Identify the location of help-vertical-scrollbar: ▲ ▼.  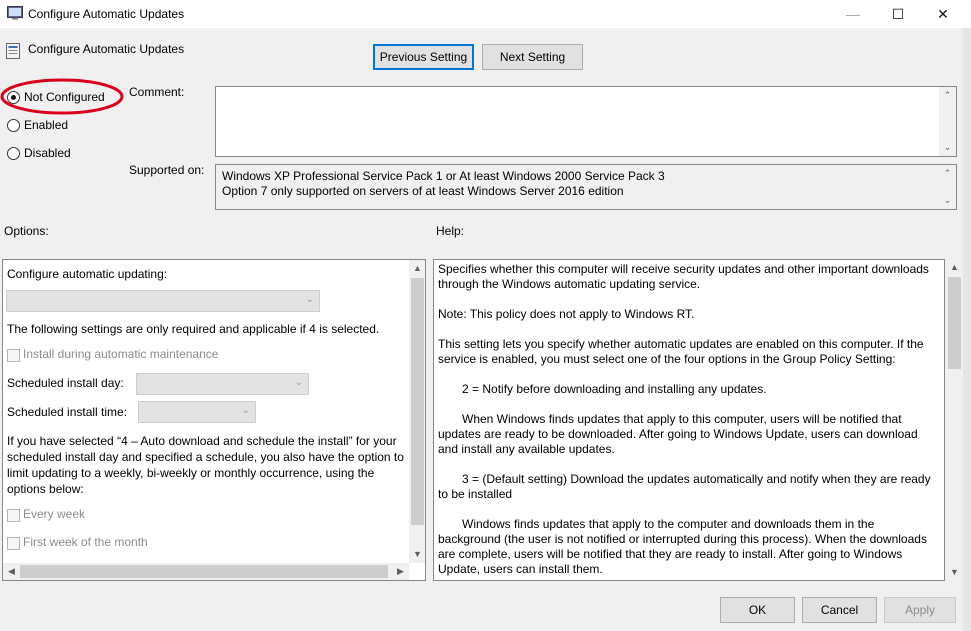
(954, 420).